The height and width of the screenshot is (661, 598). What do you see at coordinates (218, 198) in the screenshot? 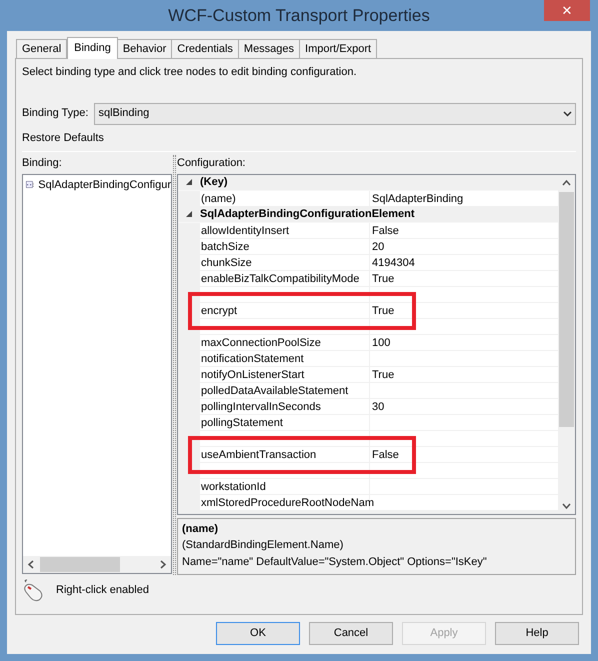
I see `property-name: (name)` at bounding box center [218, 198].